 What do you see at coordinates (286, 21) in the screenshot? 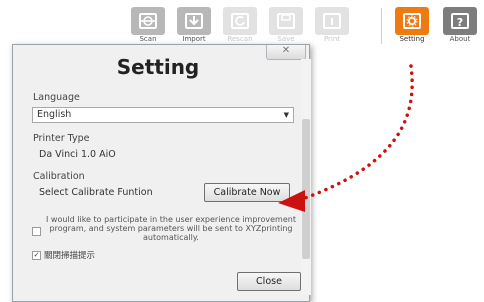
I see `save-icon` at bounding box center [286, 21].